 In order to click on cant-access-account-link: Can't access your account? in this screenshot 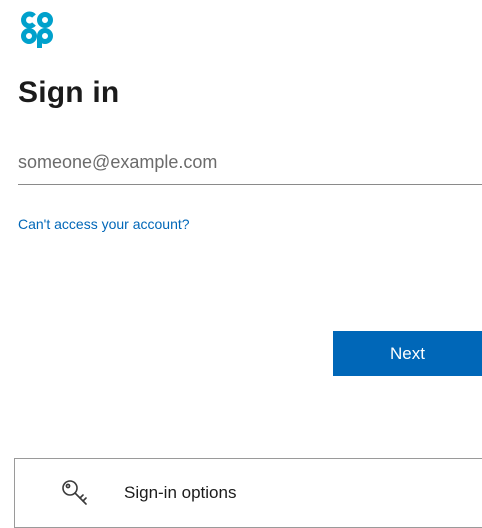, I will do `click(104, 224)`.